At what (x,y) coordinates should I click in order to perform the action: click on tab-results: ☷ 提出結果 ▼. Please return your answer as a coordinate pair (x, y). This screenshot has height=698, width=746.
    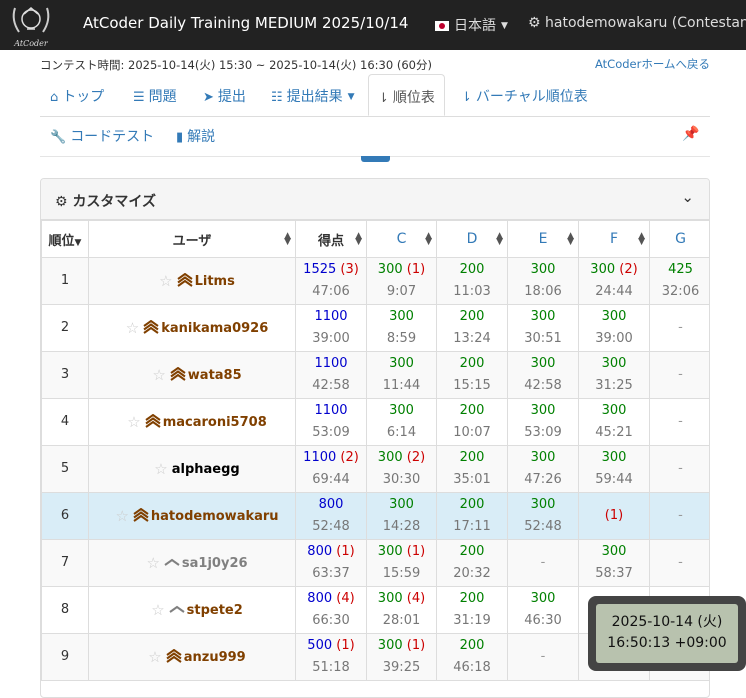
    Looking at the image, I should click on (313, 95).